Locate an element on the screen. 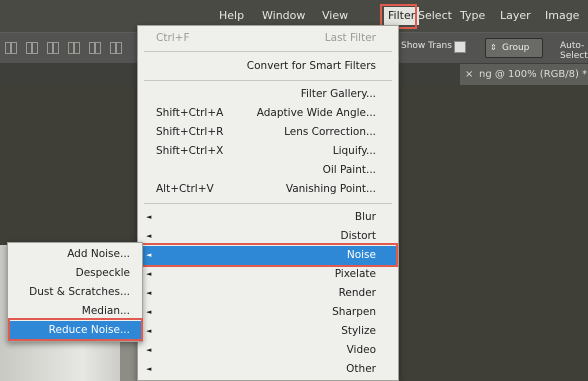 The image size is (588, 381). menu-item-label: Render is located at coordinates (357, 293).